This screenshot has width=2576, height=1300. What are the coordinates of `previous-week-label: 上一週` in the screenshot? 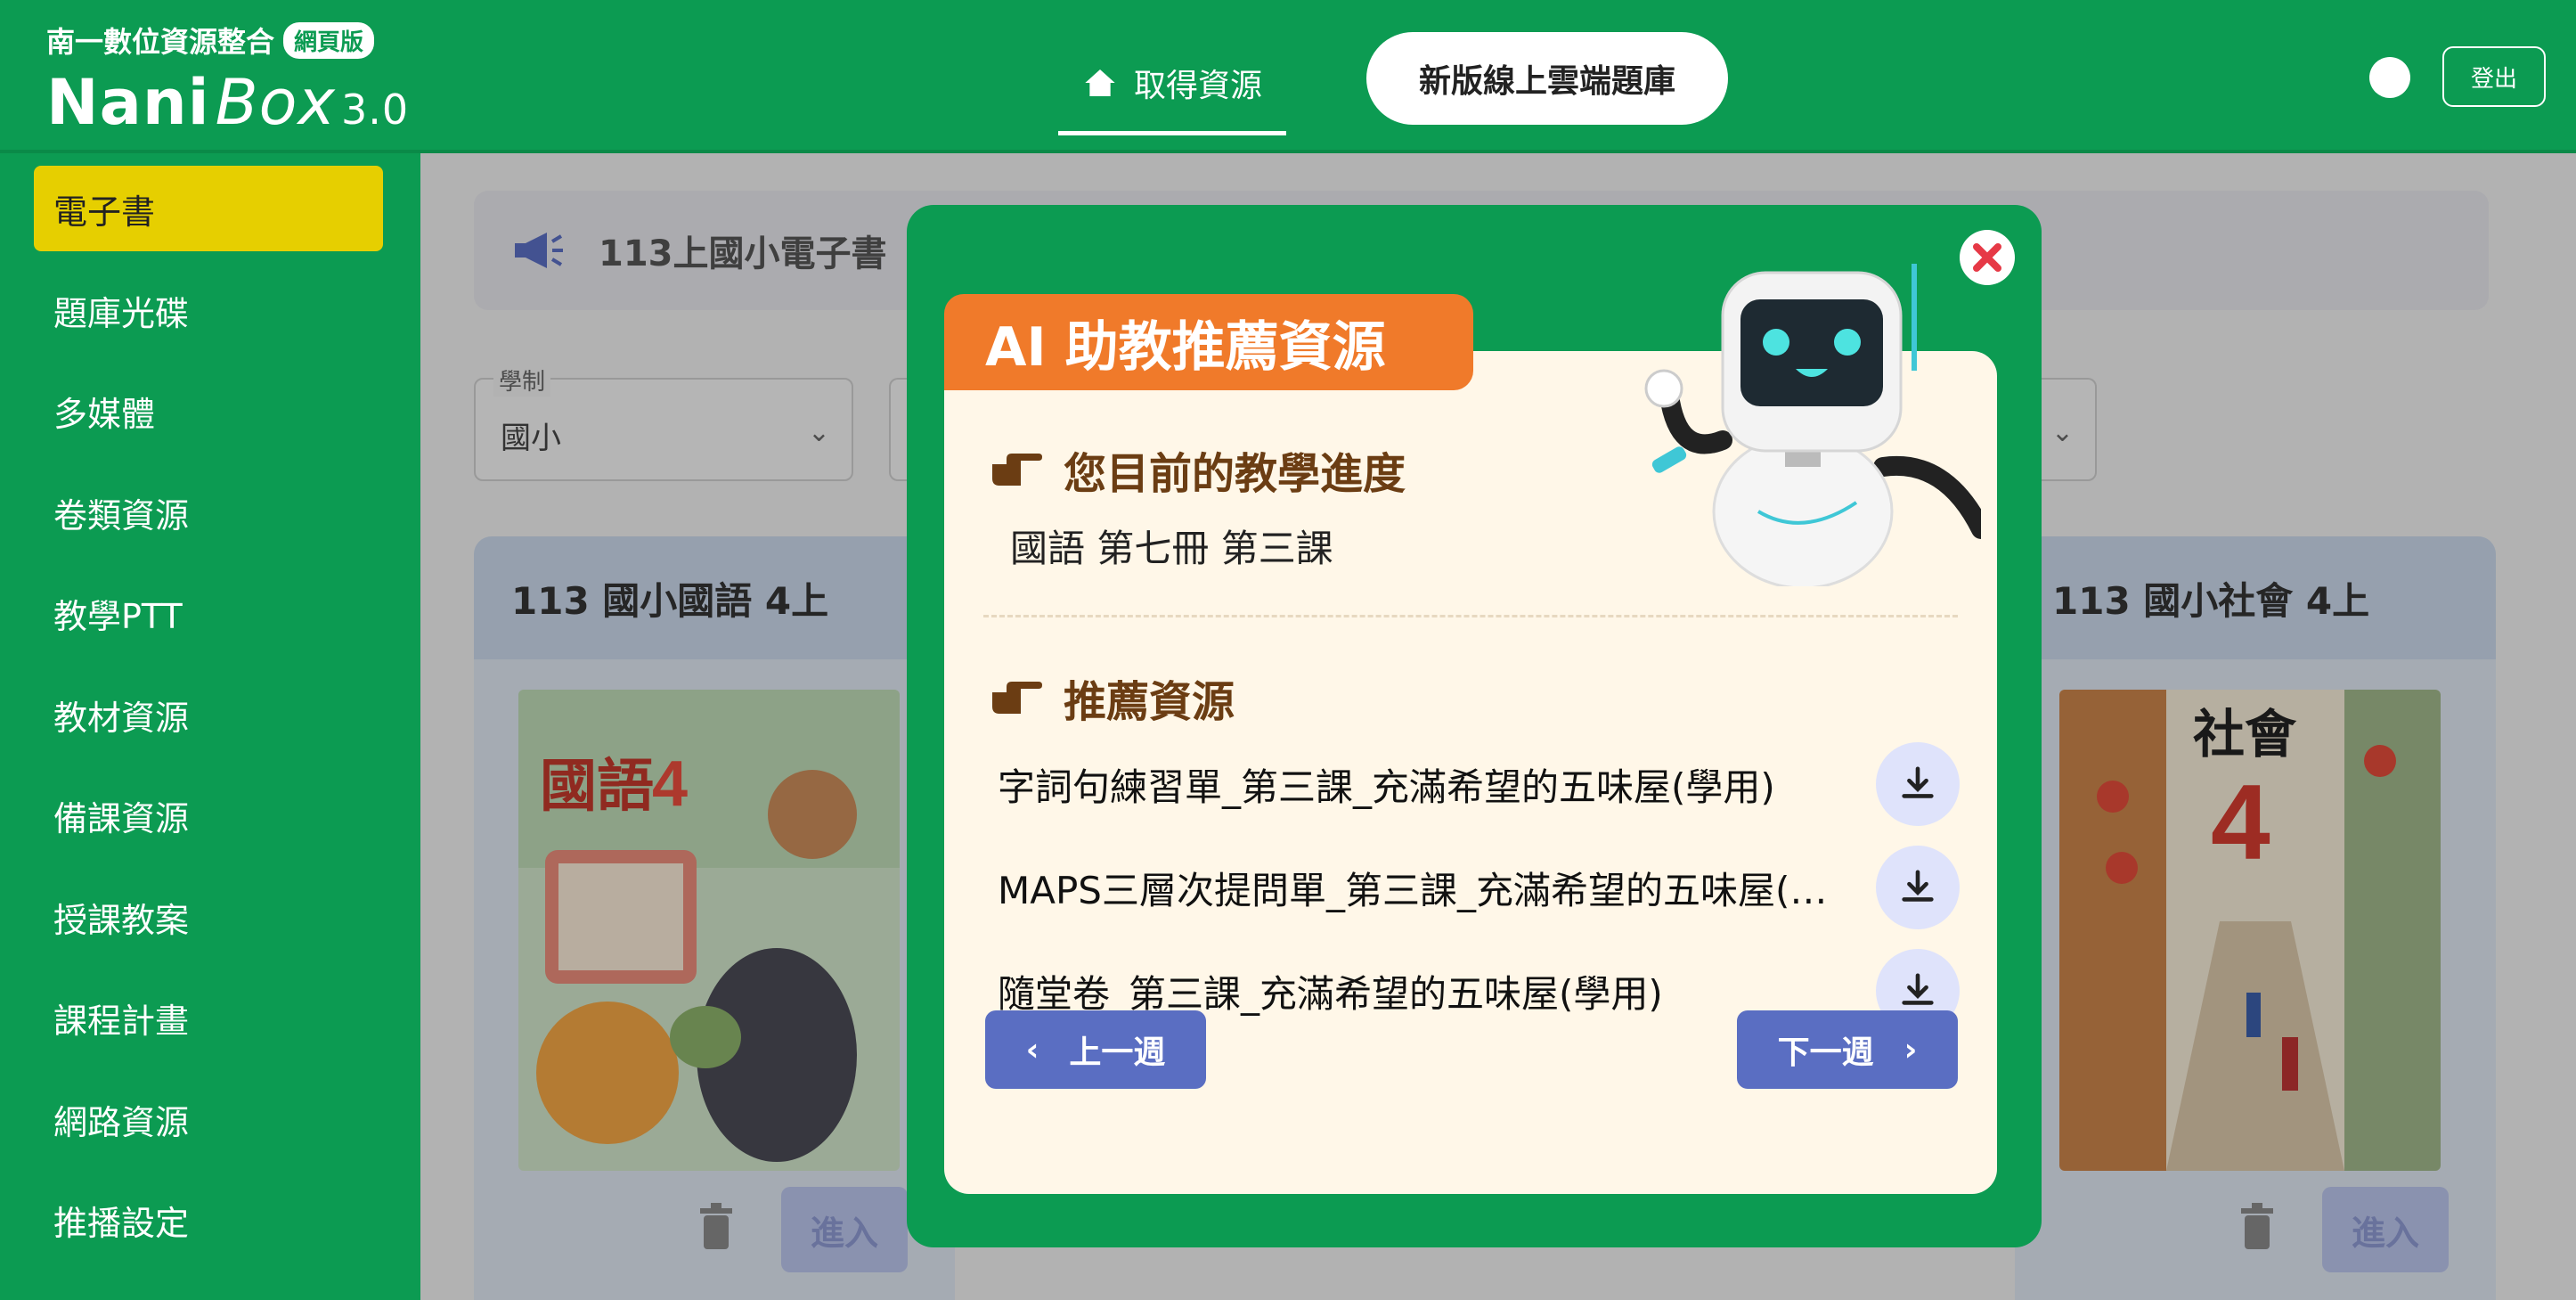 It's located at (1118, 1052).